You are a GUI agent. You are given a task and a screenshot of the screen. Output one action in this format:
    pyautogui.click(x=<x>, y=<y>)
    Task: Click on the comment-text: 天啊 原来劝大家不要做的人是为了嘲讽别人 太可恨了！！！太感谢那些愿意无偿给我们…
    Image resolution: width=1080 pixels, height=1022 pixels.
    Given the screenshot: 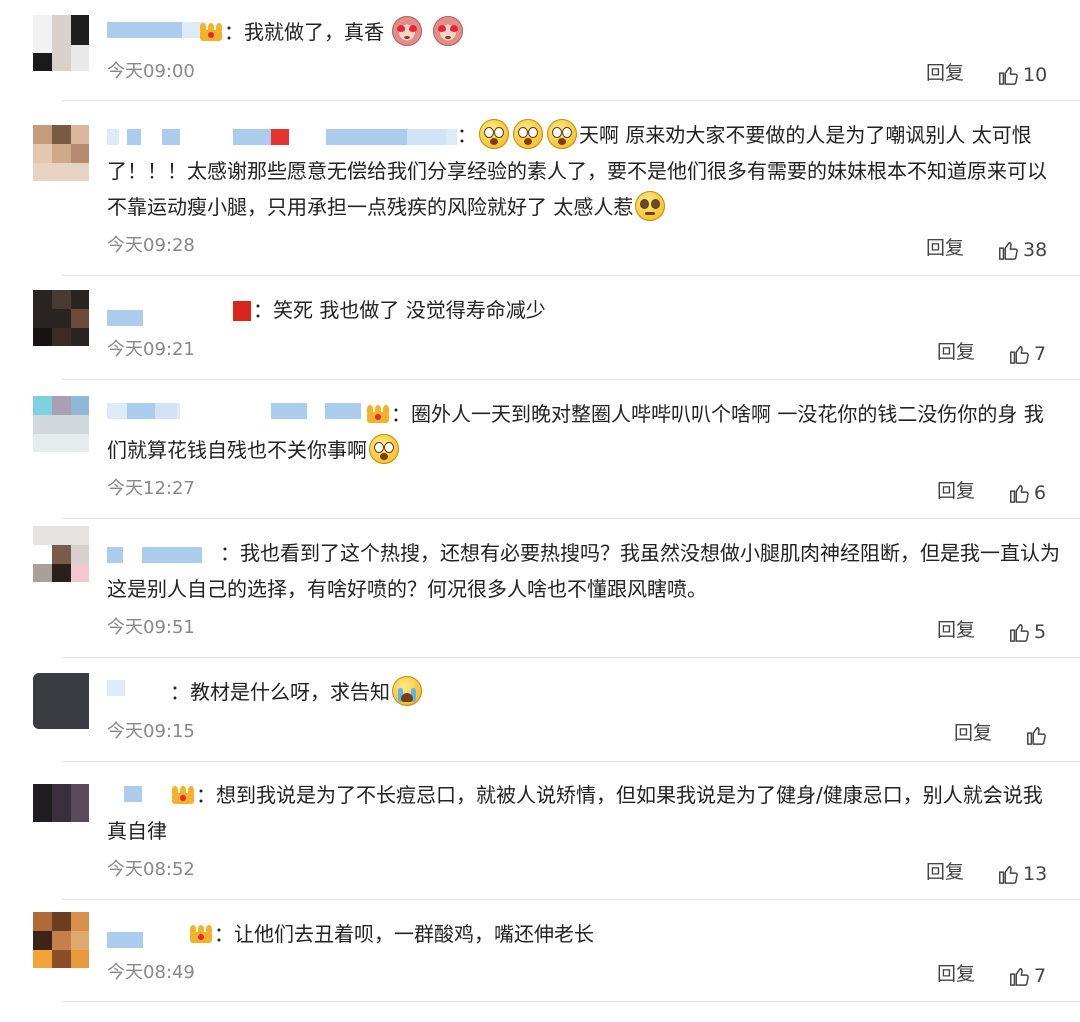 What is the action you would take?
    pyautogui.click(x=577, y=171)
    